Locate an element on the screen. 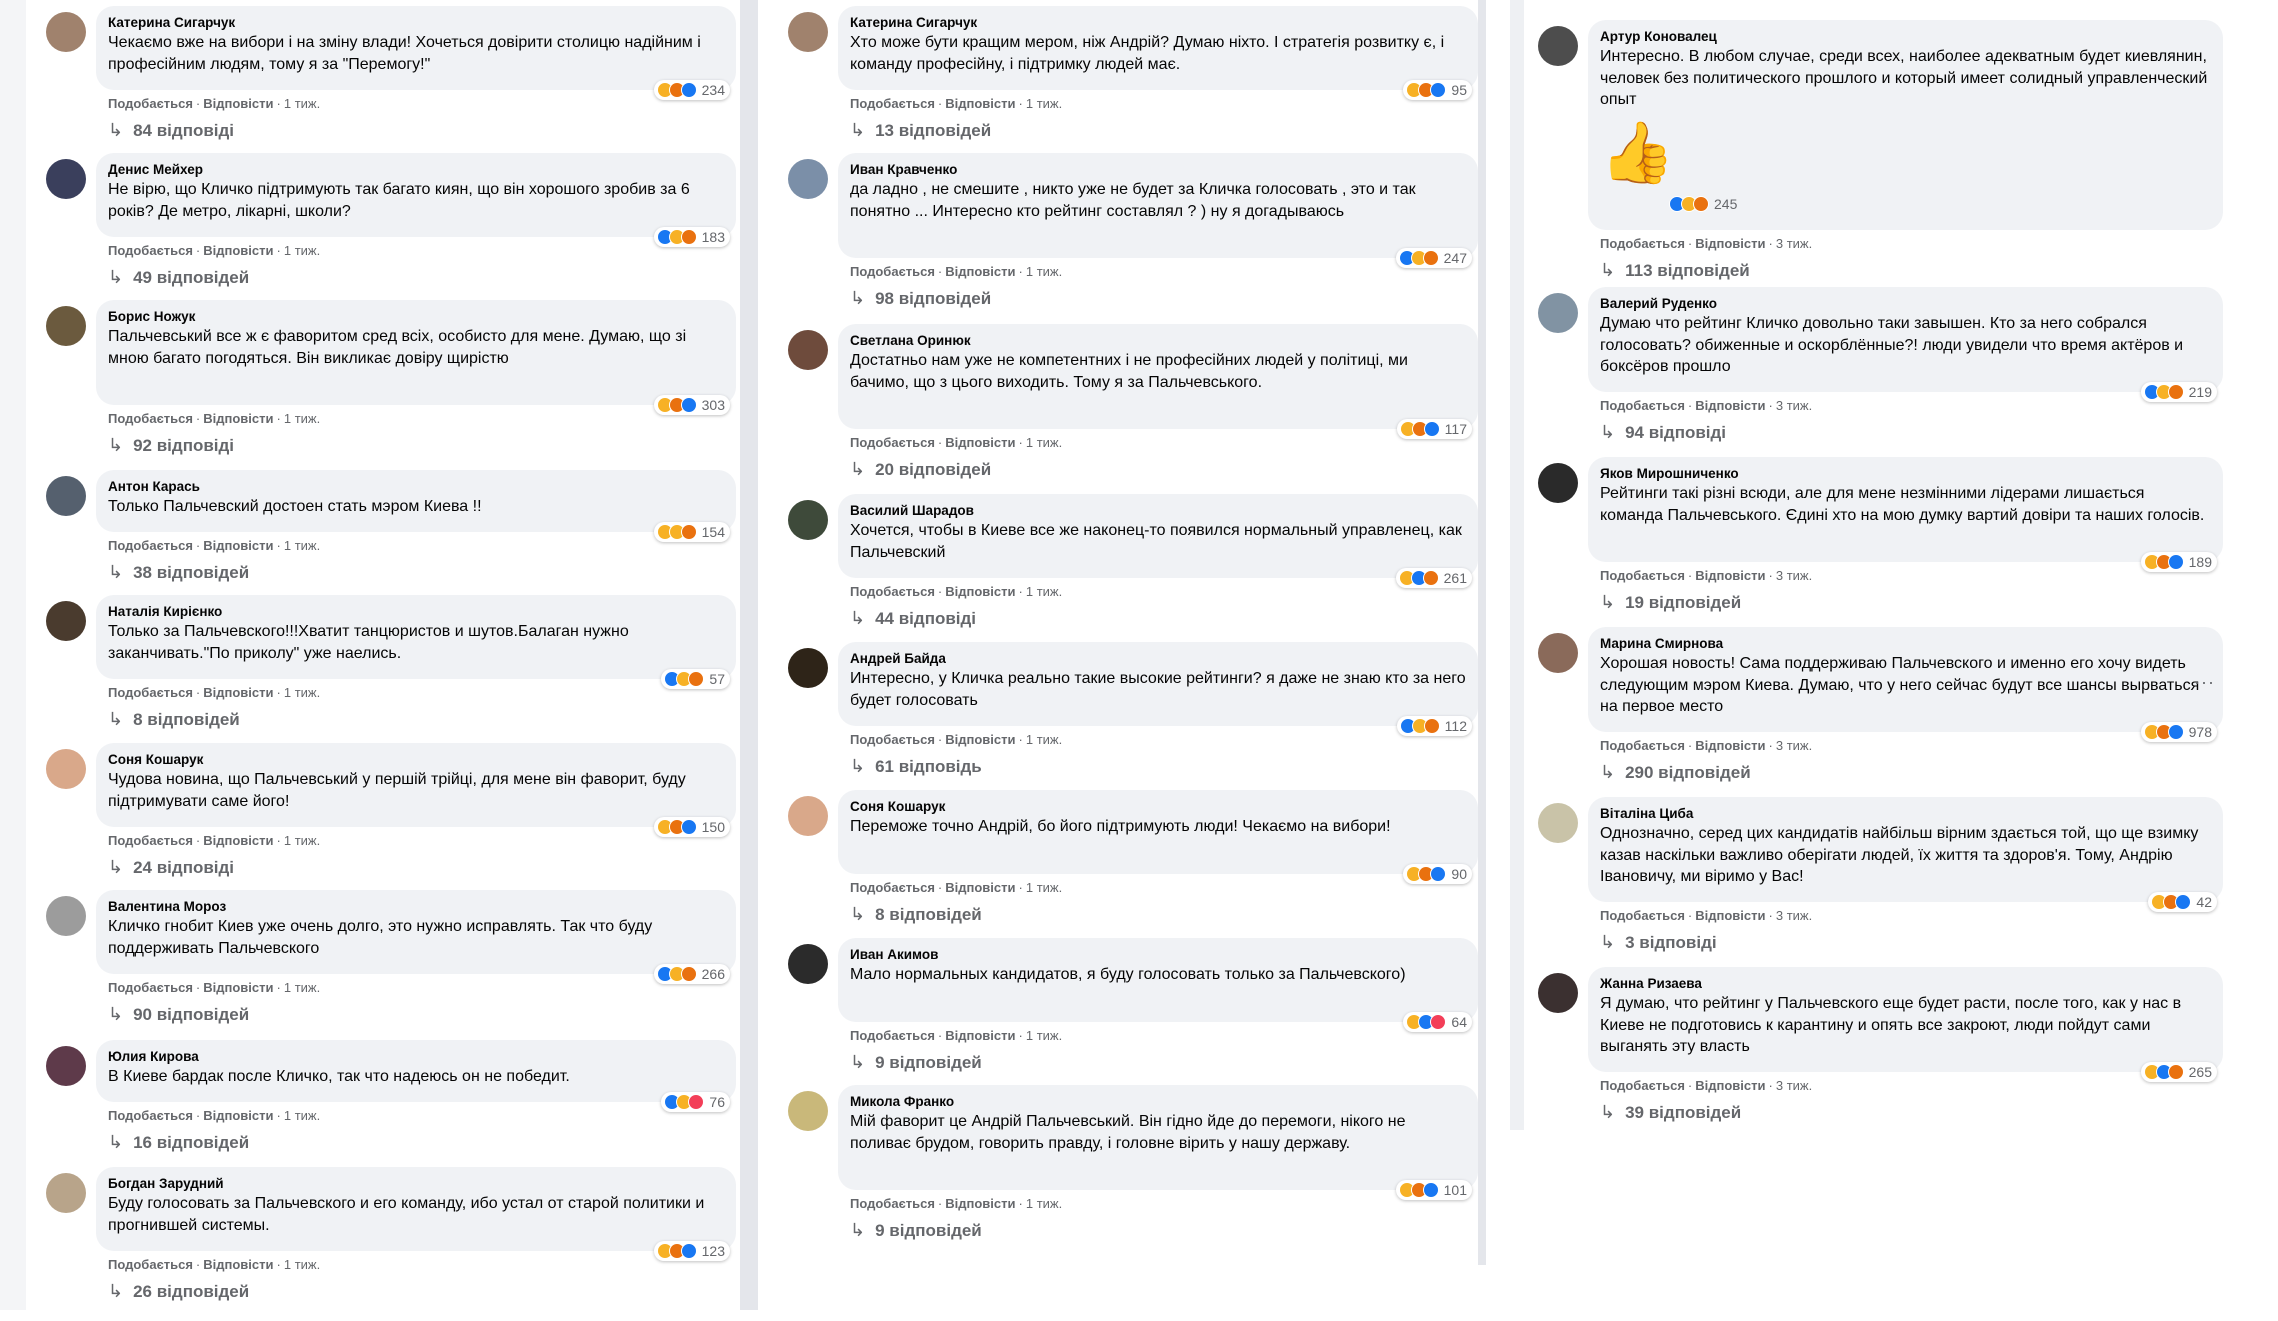 This screenshot has height=1321, width=2278. reactions-summary: 247 is located at coordinates (1433, 258).